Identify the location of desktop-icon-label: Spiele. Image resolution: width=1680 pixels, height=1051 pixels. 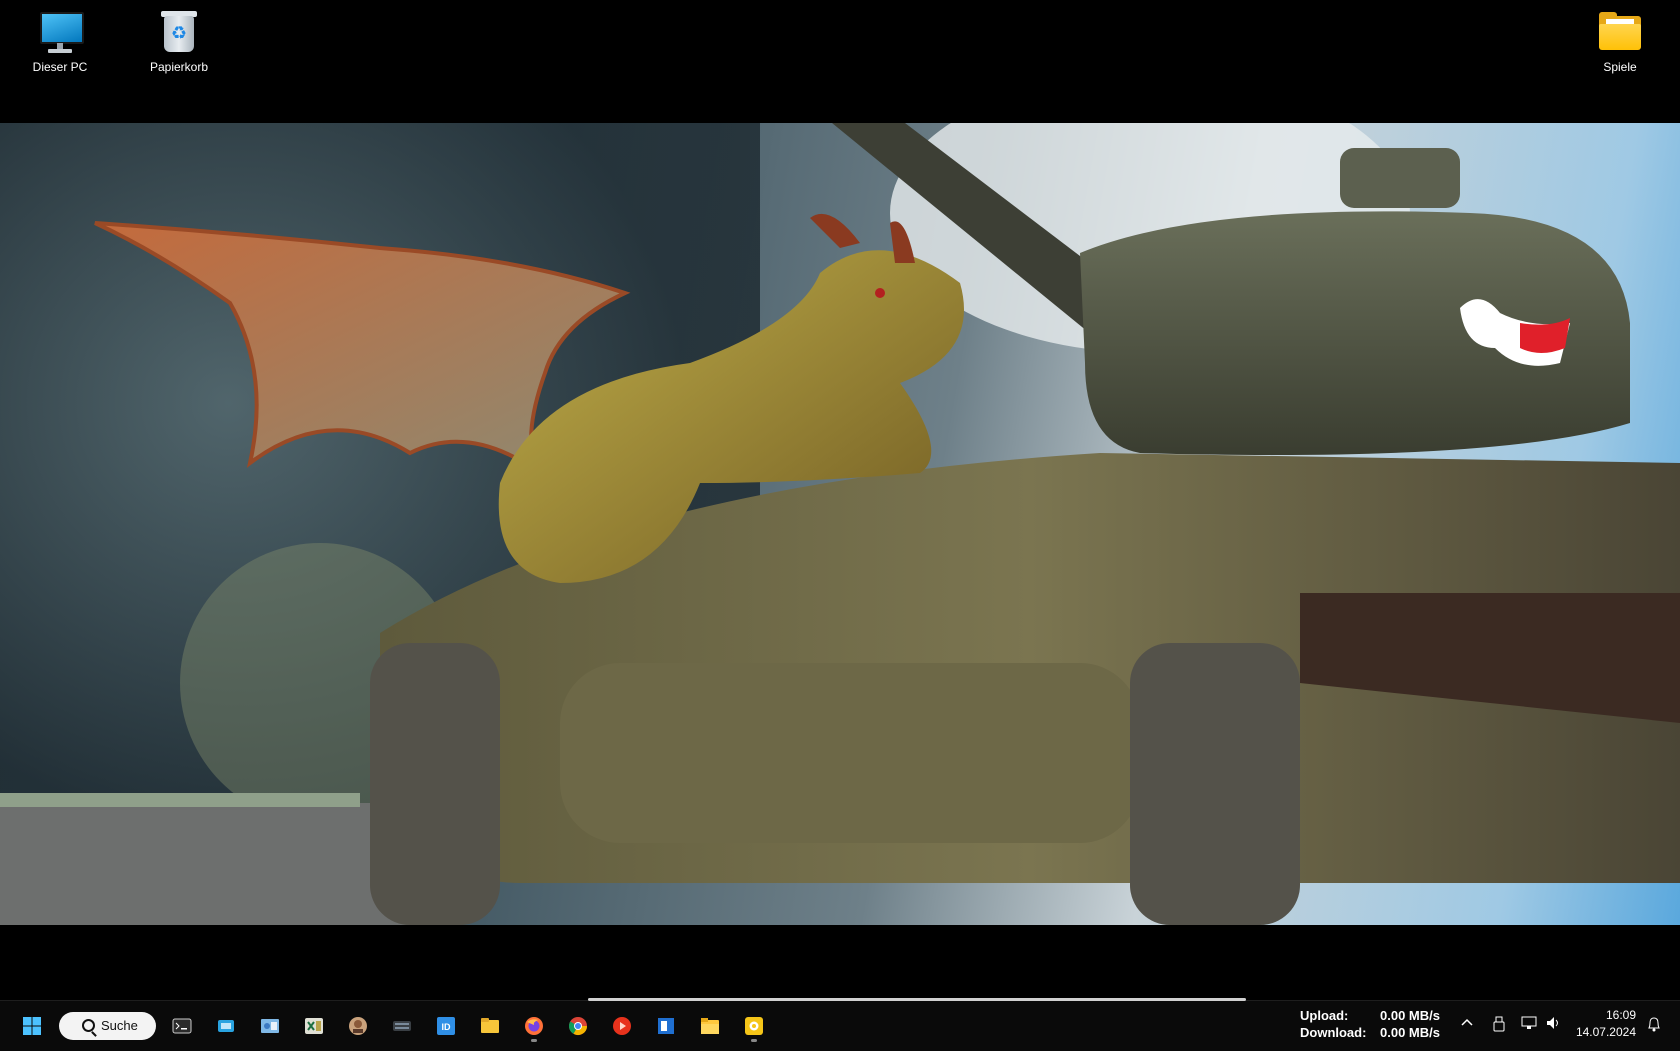
(1620, 67).